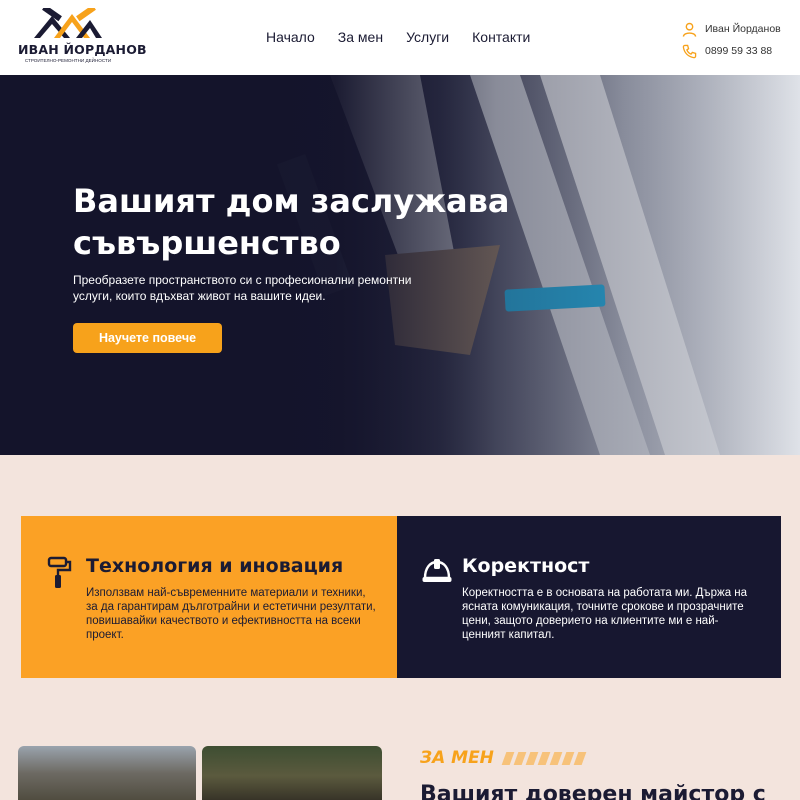 Image resolution: width=800 pixels, height=800 pixels. What do you see at coordinates (291, 222) in the screenshot?
I see `hero-title: Вашият дом заслужава съвършенство` at bounding box center [291, 222].